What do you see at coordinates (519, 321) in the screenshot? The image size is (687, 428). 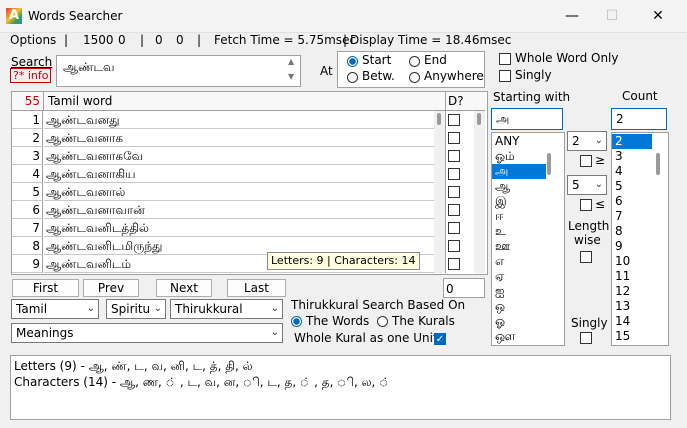 I see `list-item: ஓ` at bounding box center [519, 321].